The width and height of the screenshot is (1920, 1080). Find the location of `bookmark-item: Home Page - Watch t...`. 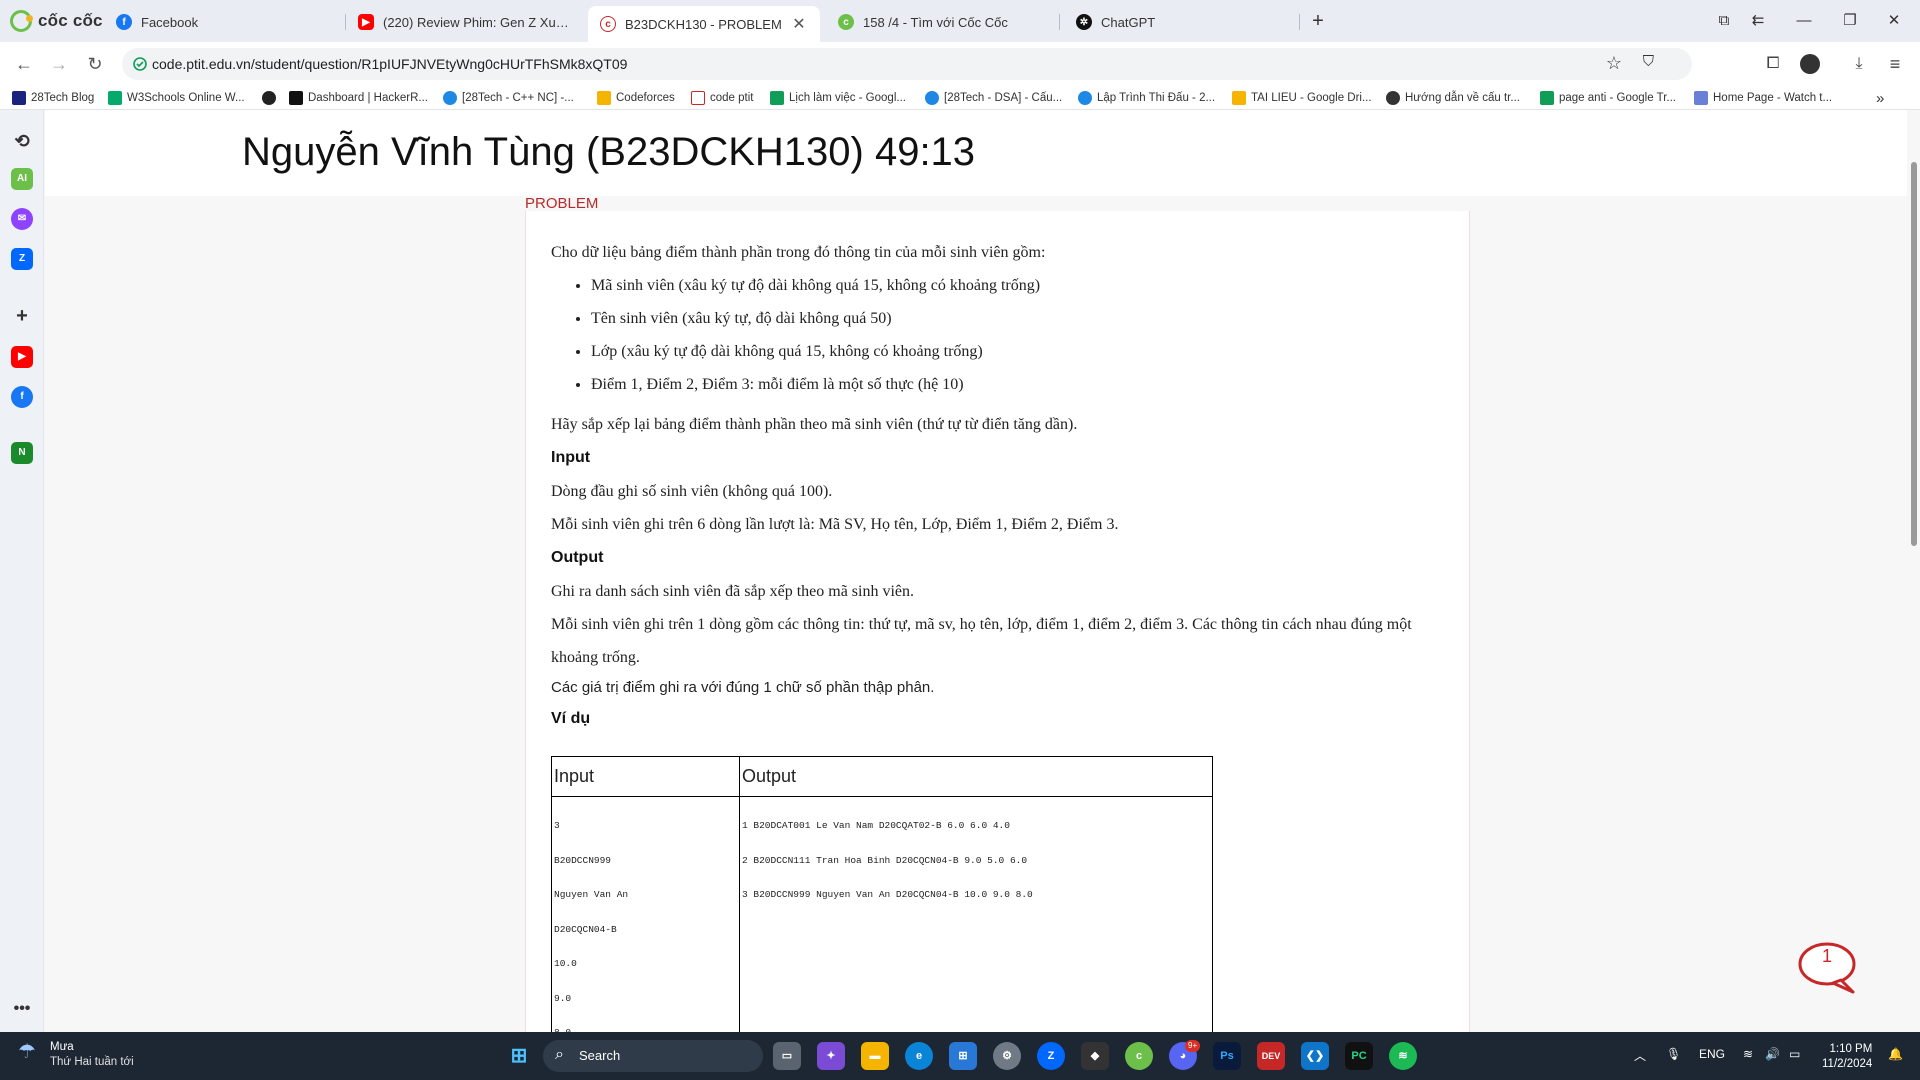

bookmark-item: Home Page - Watch t... is located at coordinates (1763, 98).